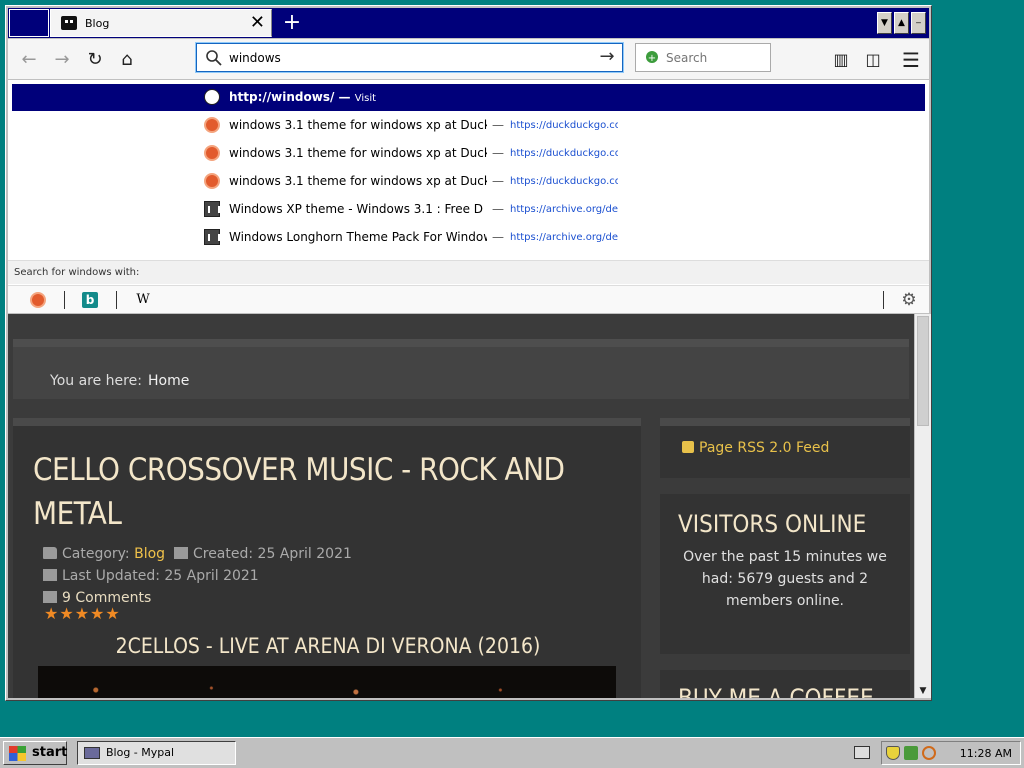  Describe the element at coordinates (468, 23) in the screenshot. I see `tab-bar: Blog ✕ + ▼ ▲ ‒` at that location.